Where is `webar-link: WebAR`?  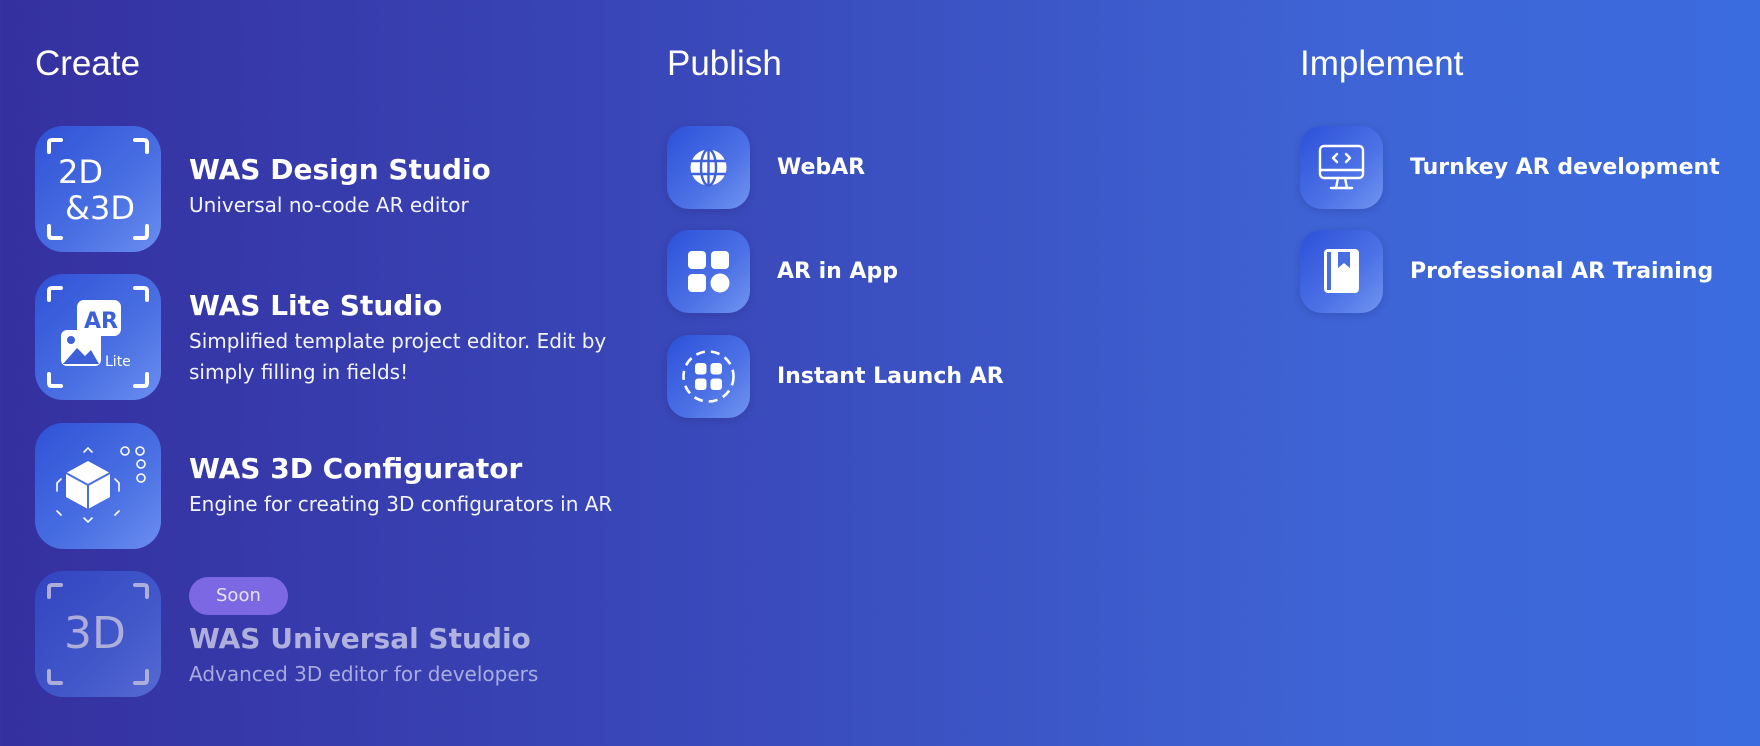
webar-link: WebAR is located at coordinates (917, 168).